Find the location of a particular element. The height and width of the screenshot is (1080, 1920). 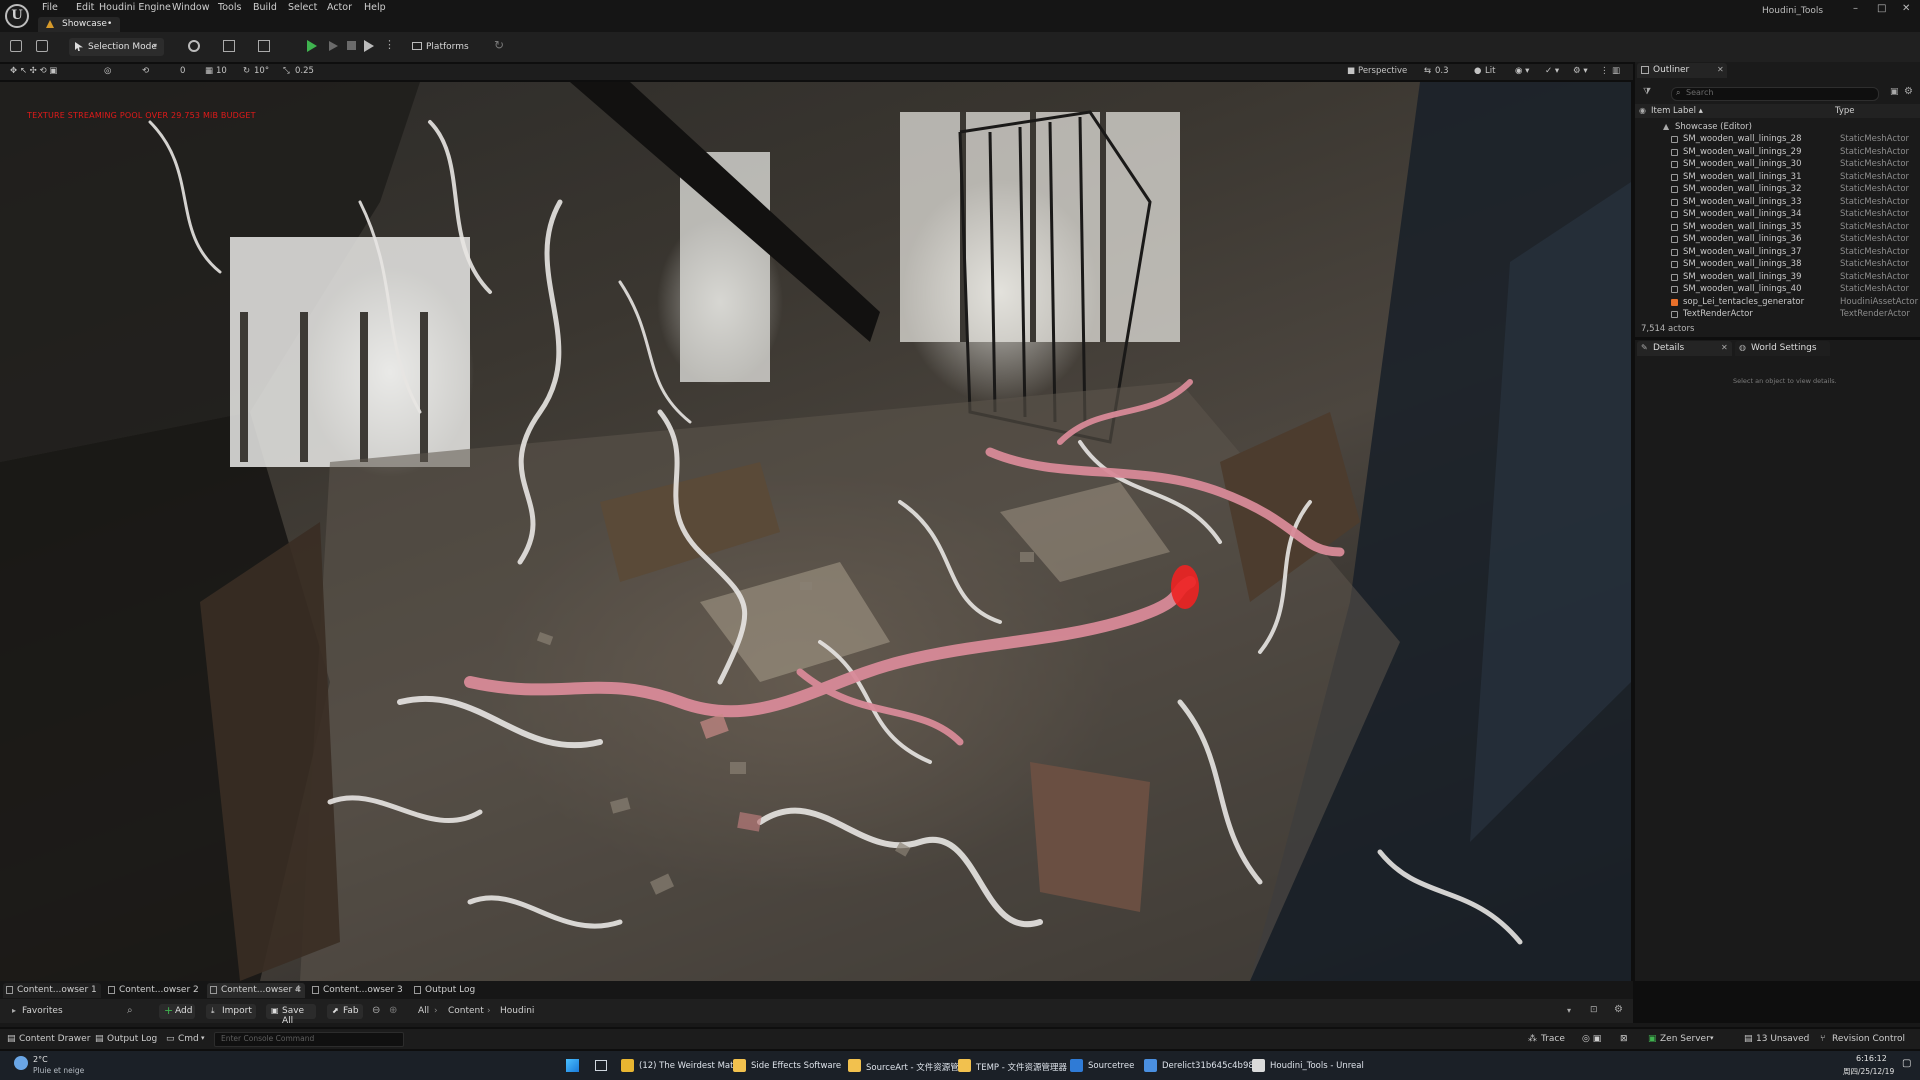

outliner-row: SM_wooden_wall_linings_37 StaticMeshActor is located at coordinates (1777, 252).